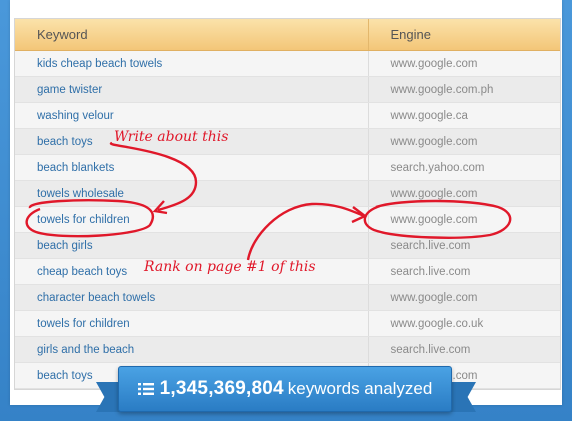 The image size is (572, 421). I want to click on keyword-count: 1,345,369,804, so click(221, 388).